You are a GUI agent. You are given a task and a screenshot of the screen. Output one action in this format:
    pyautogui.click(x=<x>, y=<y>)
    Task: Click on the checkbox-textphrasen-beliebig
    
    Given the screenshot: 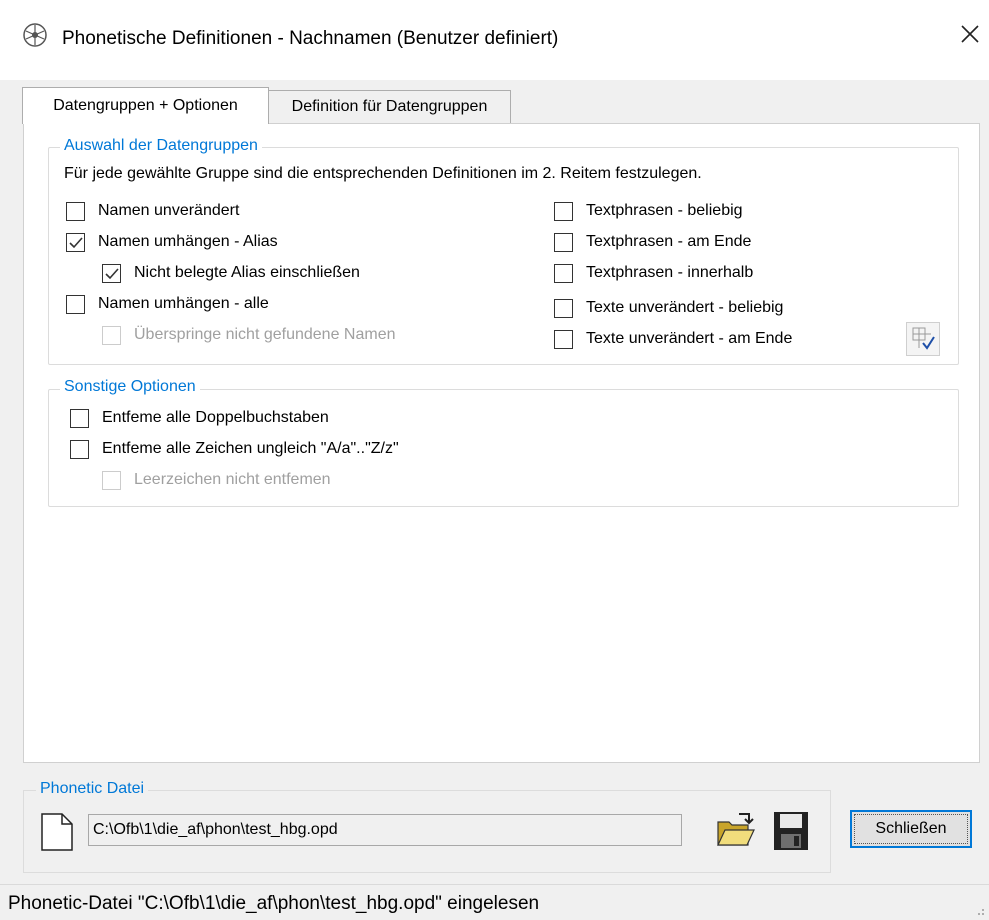 What is the action you would take?
    pyautogui.click(x=563, y=211)
    